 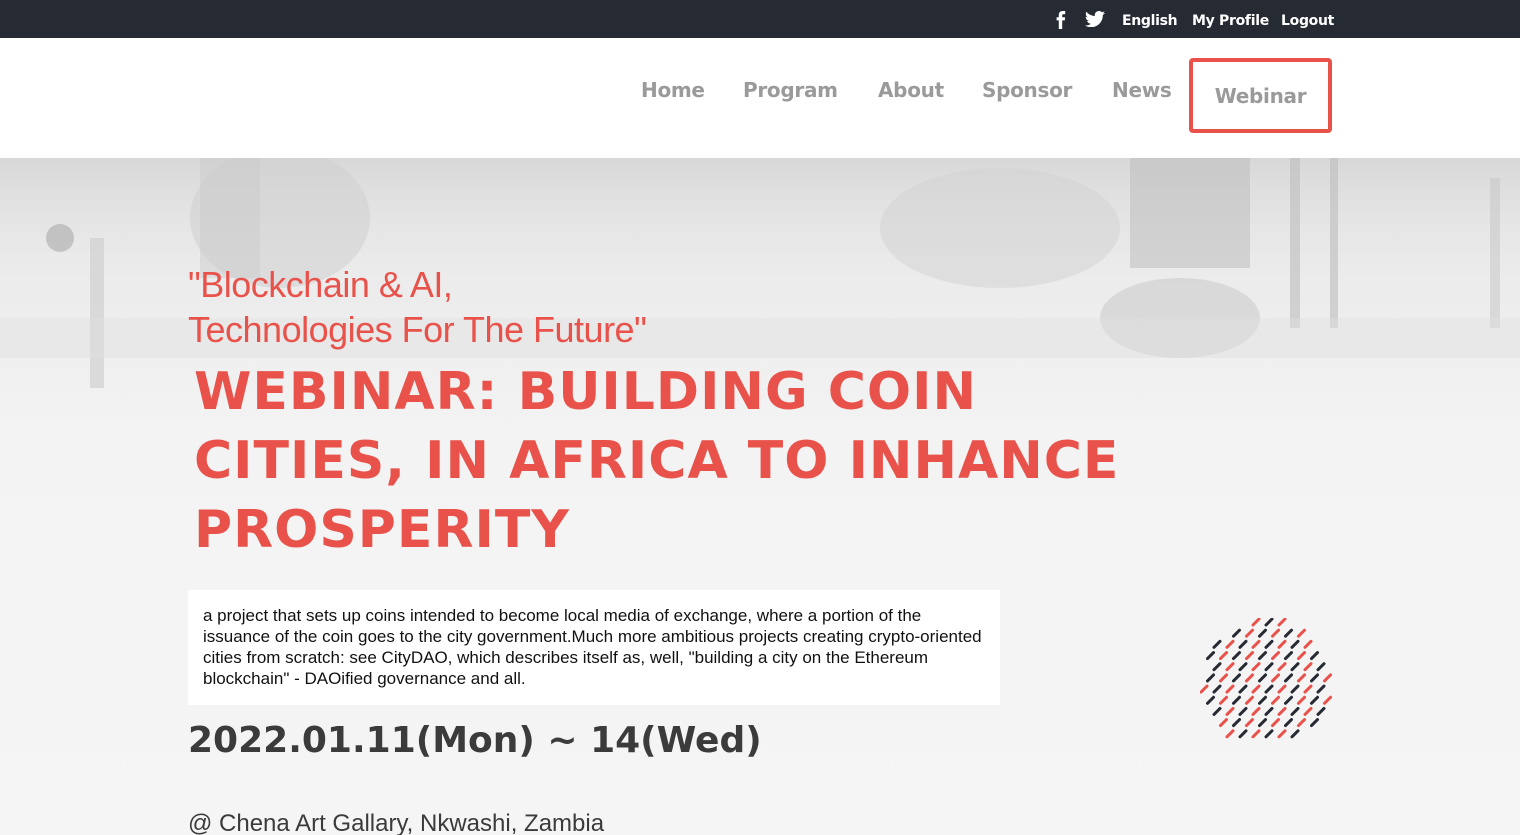 What do you see at coordinates (396, 822) in the screenshot?
I see `event-venue: @ Chena Art Gallary, Nkwashi, Zambia` at bounding box center [396, 822].